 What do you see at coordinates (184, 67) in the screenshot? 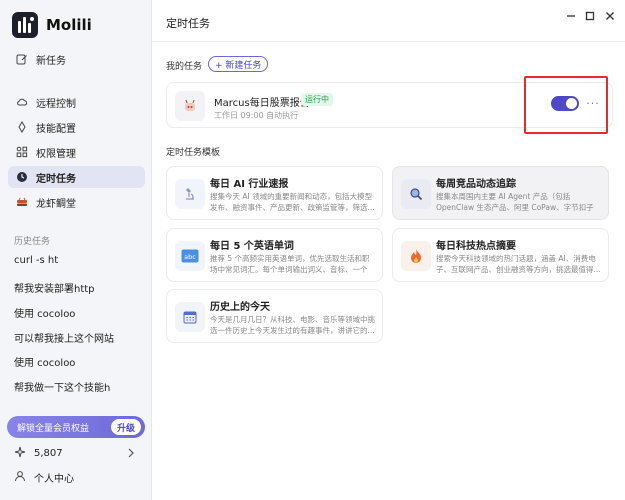
I see `my-tasks-label: 我的任务` at bounding box center [184, 67].